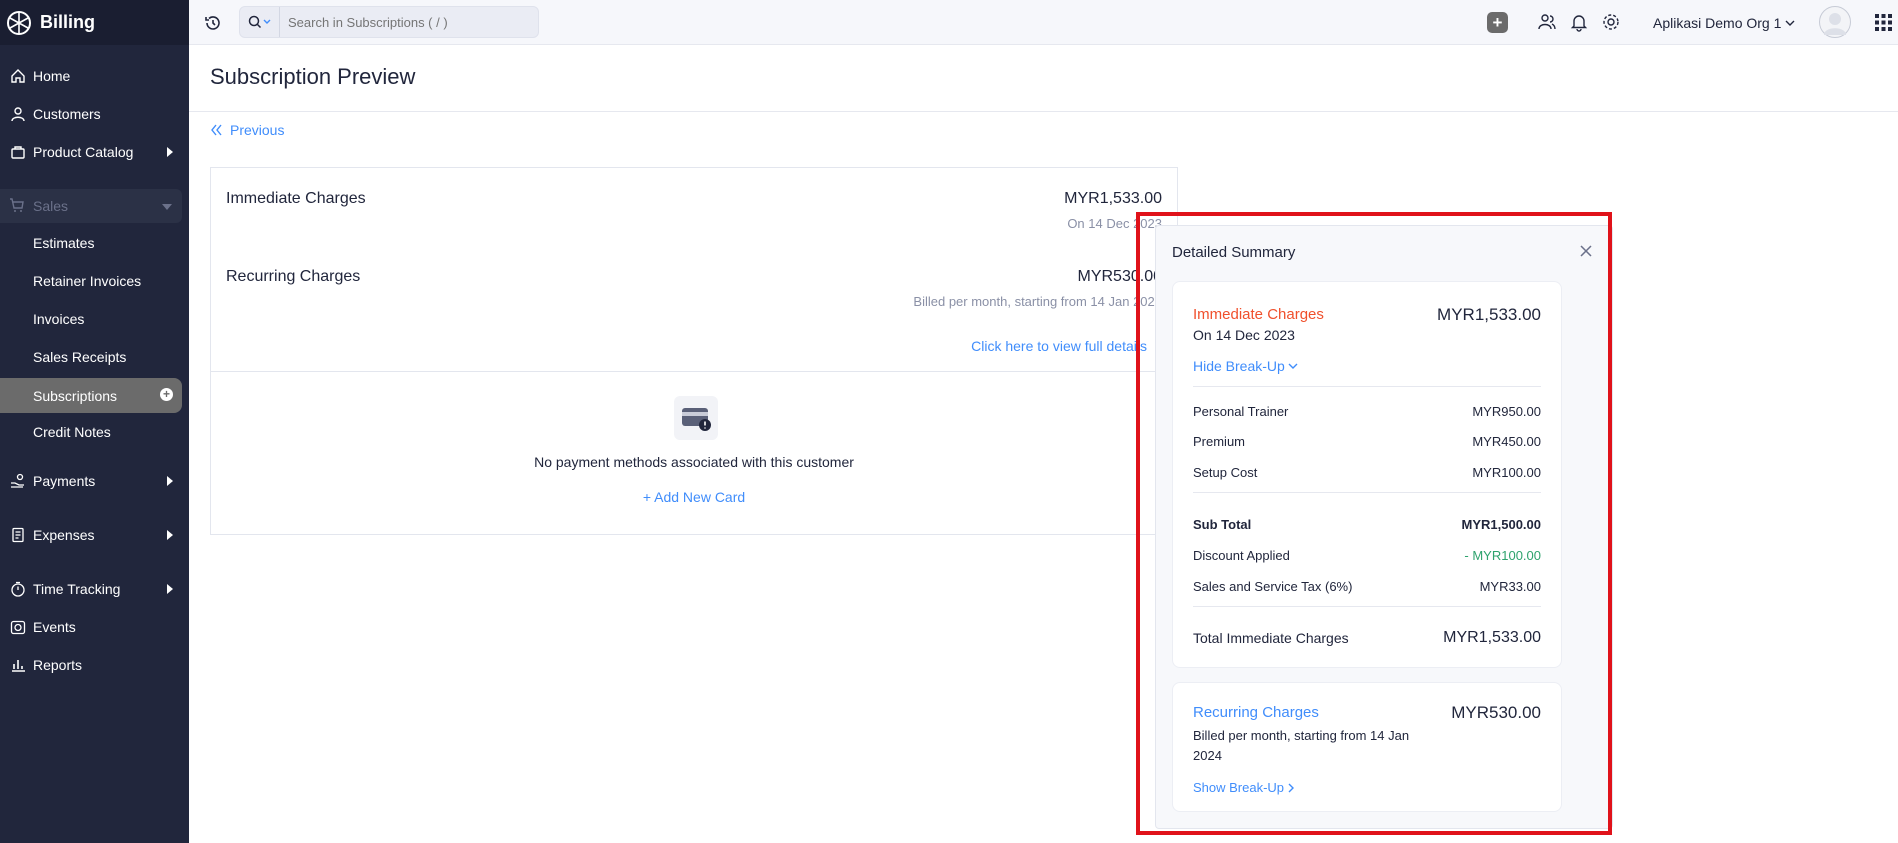 This screenshot has height=843, width=1898. What do you see at coordinates (1717, 22) in the screenshot?
I see `org-name: Aplikasi Demo Org 1` at bounding box center [1717, 22].